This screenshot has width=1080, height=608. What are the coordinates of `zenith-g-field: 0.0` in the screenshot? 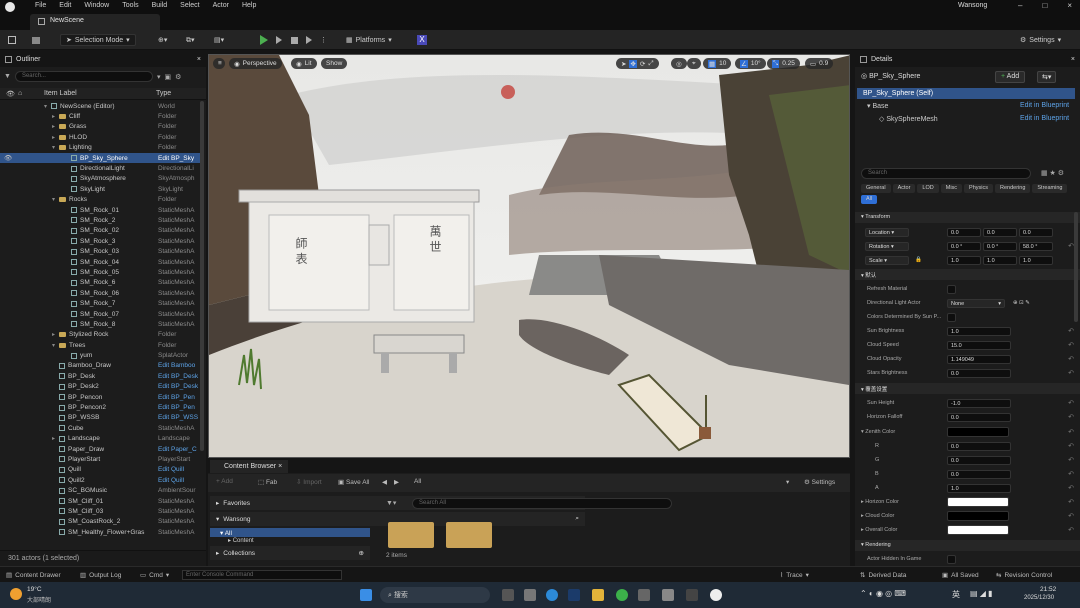 It's located at (979, 460).